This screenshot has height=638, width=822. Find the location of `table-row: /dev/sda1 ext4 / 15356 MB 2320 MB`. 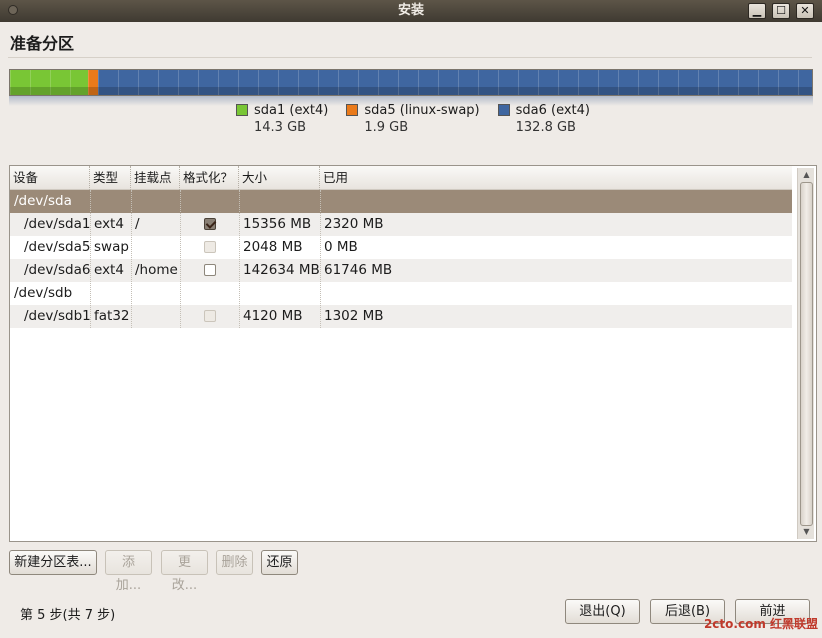

table-row: /dev/sda1 ext4 / 15356 MB 2320 MB is located at coordinates (401, 224).